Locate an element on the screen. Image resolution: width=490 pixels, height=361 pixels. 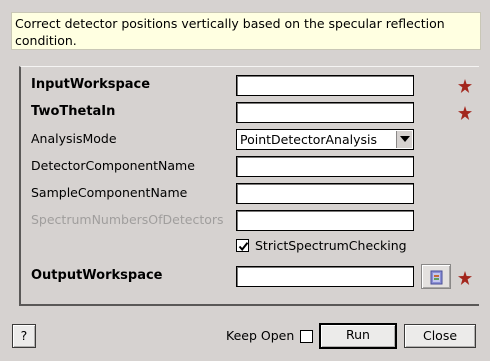
output-workspace-field is located at coordinates (325, 276).